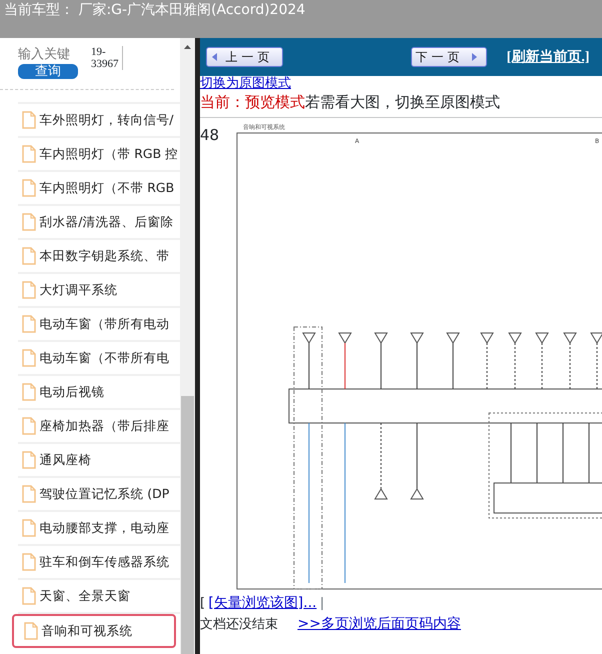 The height and width of the screenshot is (654, 602). What do you see at coordinates (548, 57) in the screenshot?
I see `refresh-link: [刷新当前页.]` at bounding box center [548, 57].